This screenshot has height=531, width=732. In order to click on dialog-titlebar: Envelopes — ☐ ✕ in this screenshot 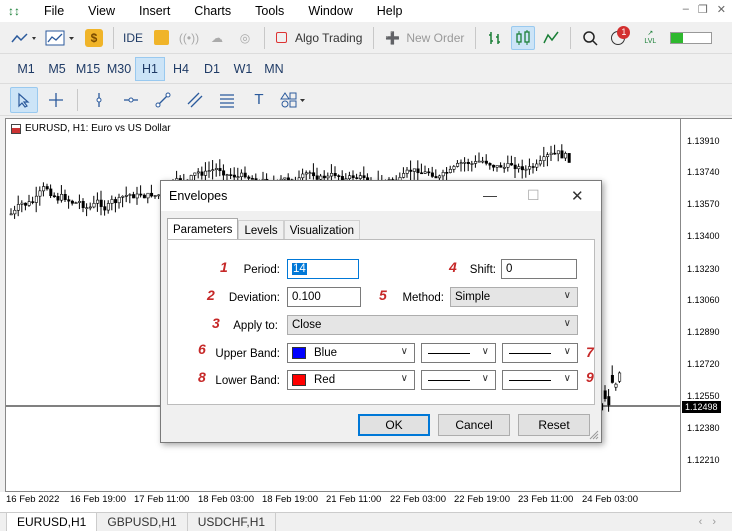, I will do `click(381, 196)`.